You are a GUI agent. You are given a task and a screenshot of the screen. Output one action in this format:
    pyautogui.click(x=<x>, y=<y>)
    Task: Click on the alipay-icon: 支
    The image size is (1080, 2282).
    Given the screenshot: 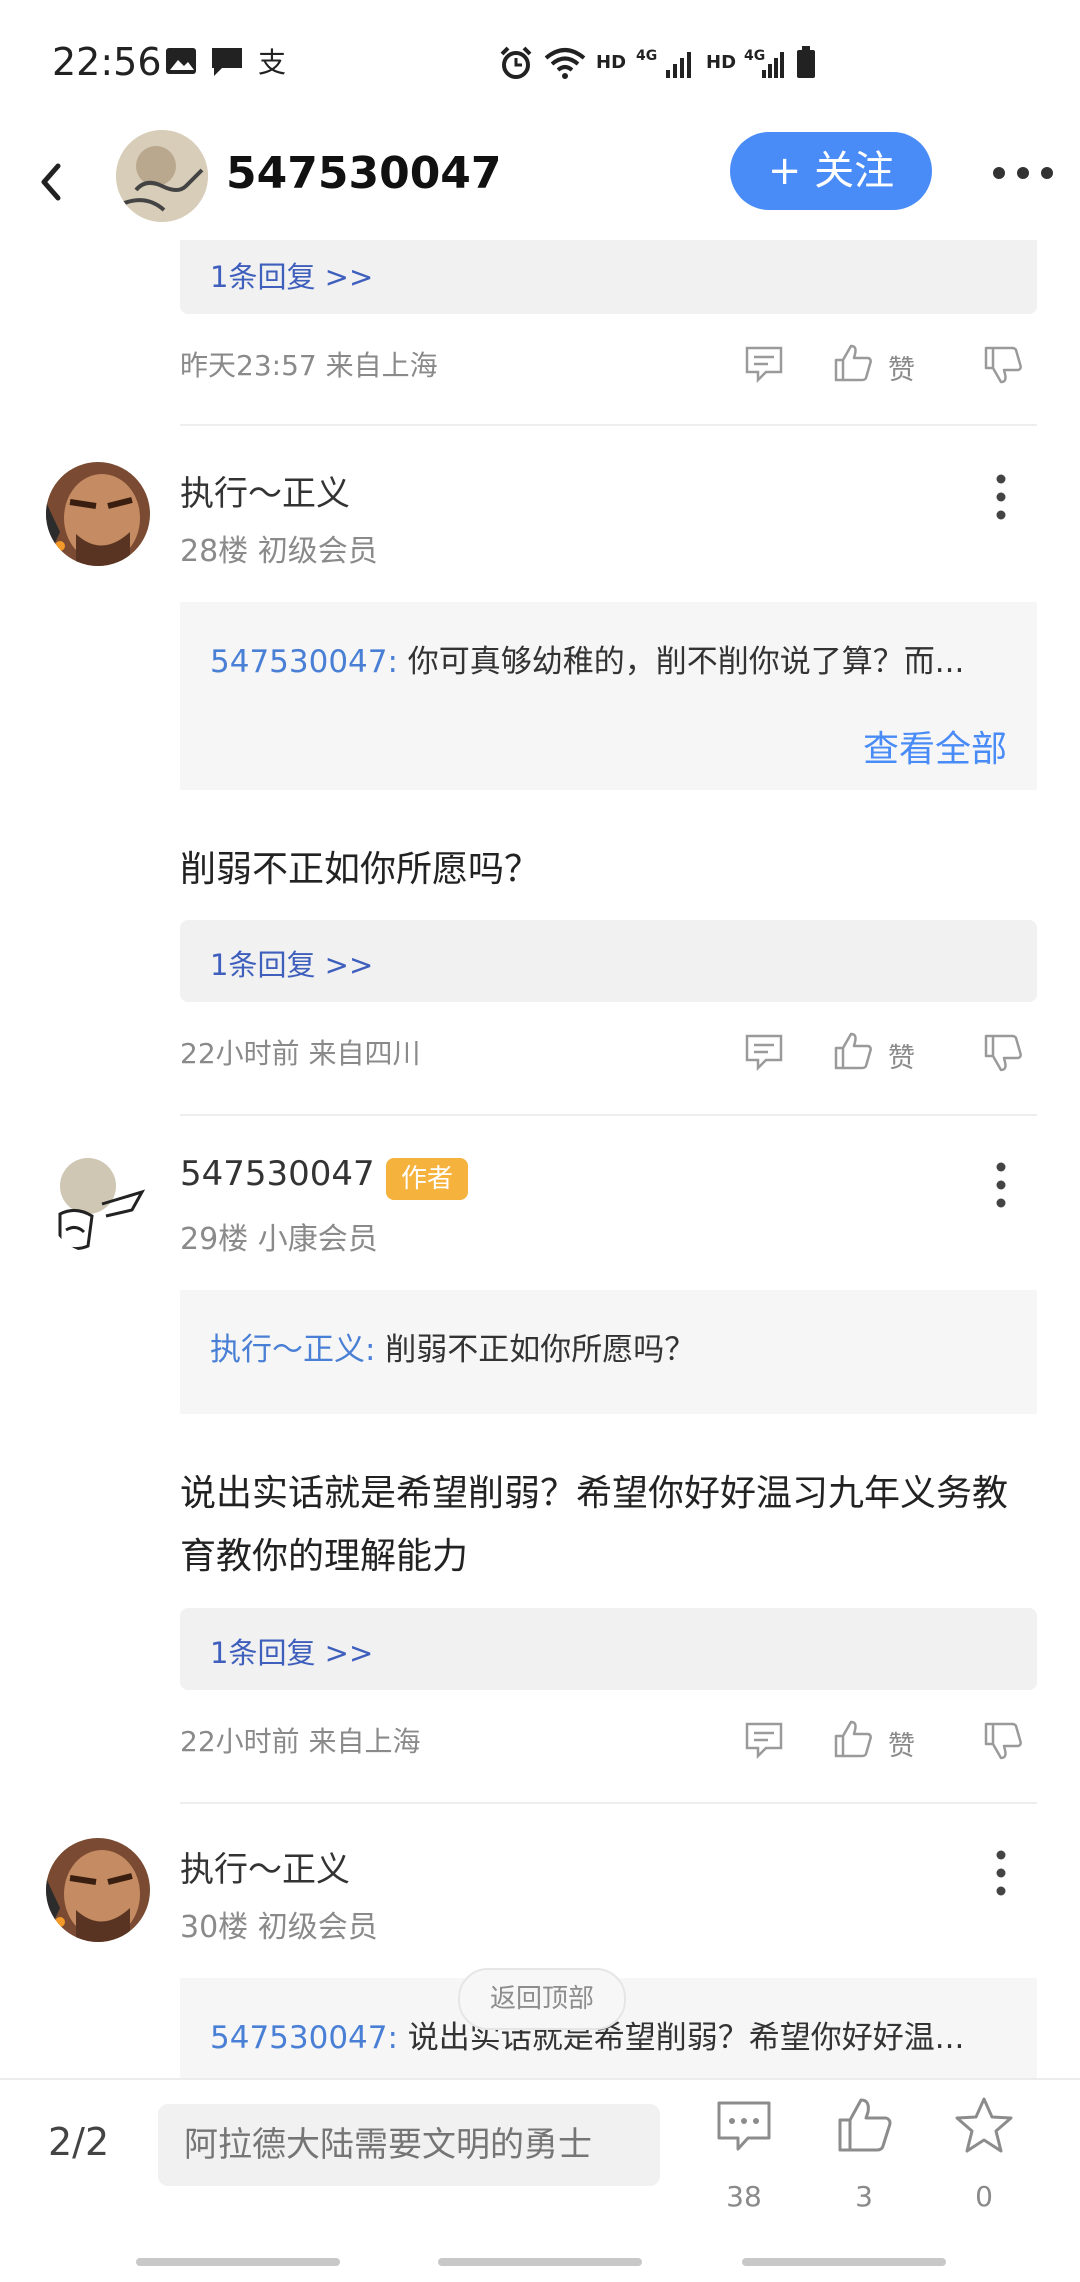 What is the action you would take?
    pyautogui.click(x=272, y=62)
    